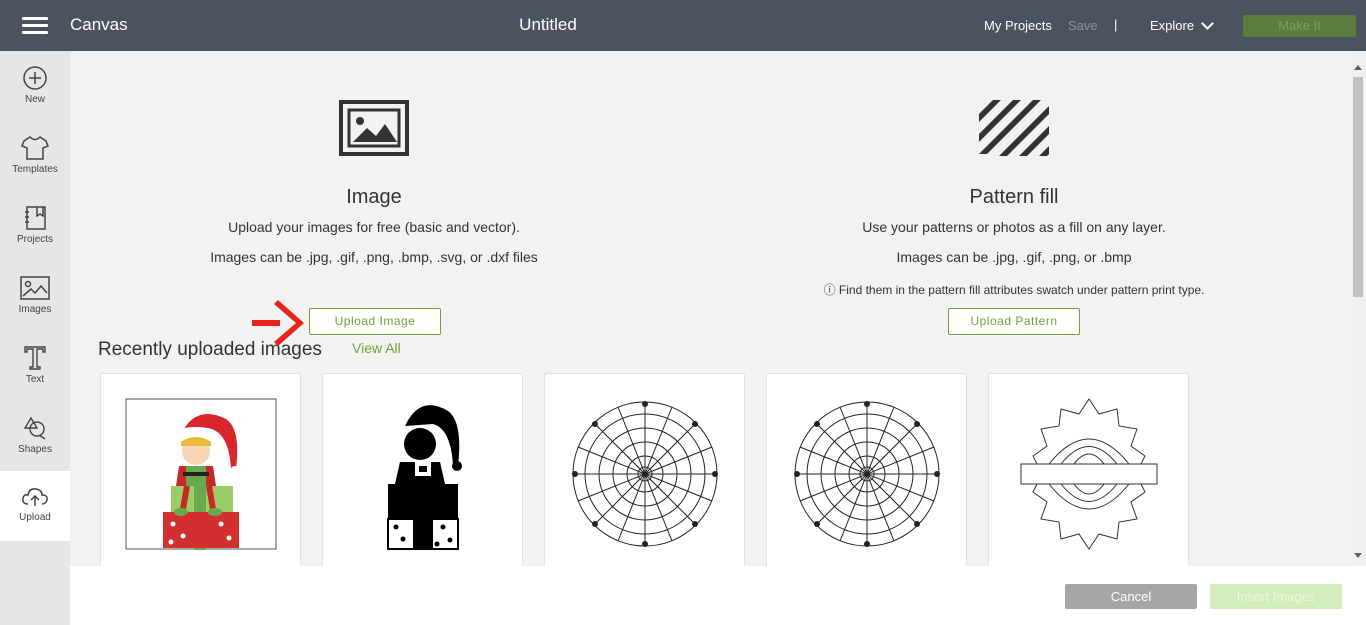  I want to click on make-it-button: Make It, so click(1299, 26).